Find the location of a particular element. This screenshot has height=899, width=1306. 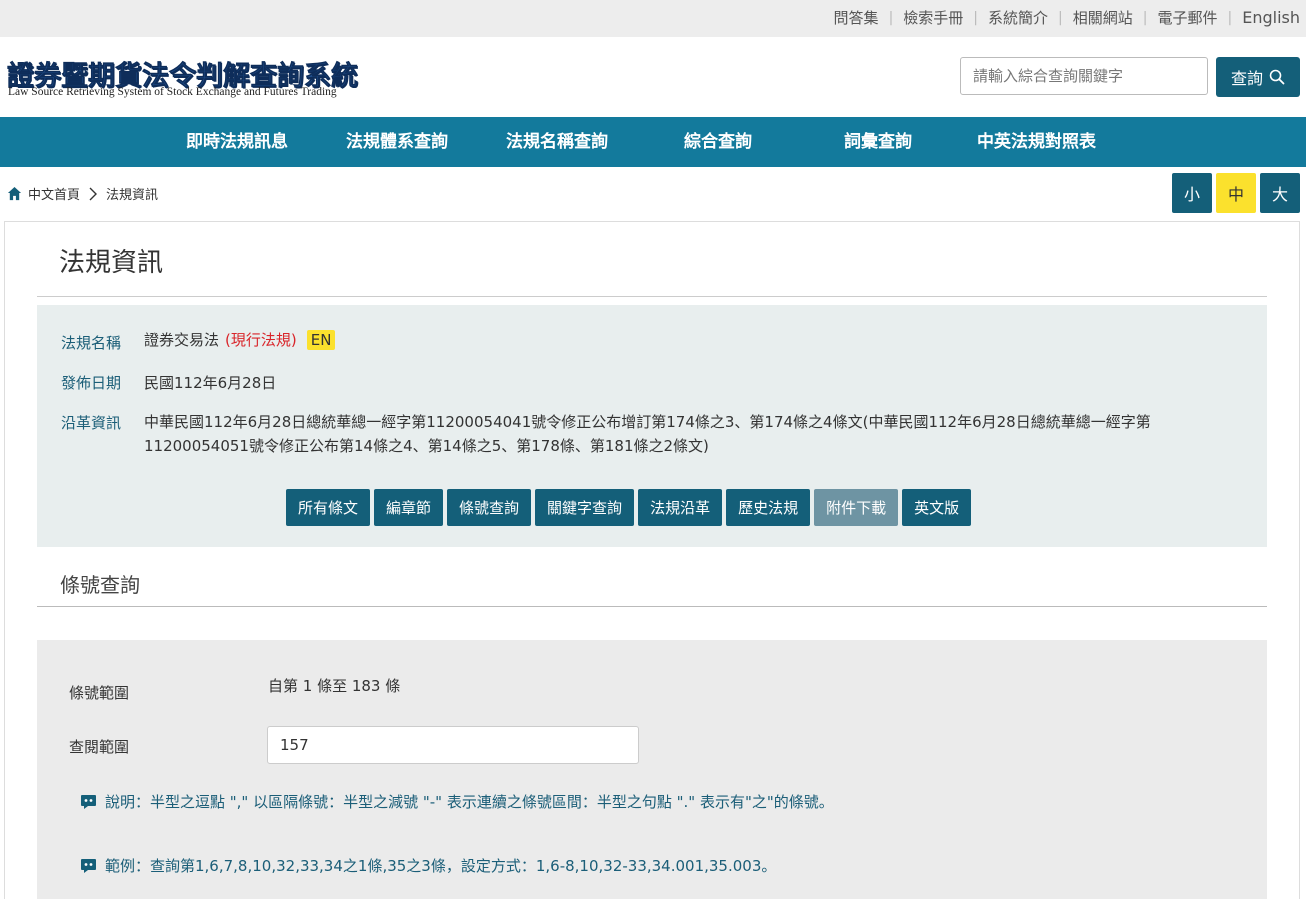

history-info-label: 沿革資訊 is located at coordinates (91, 423).